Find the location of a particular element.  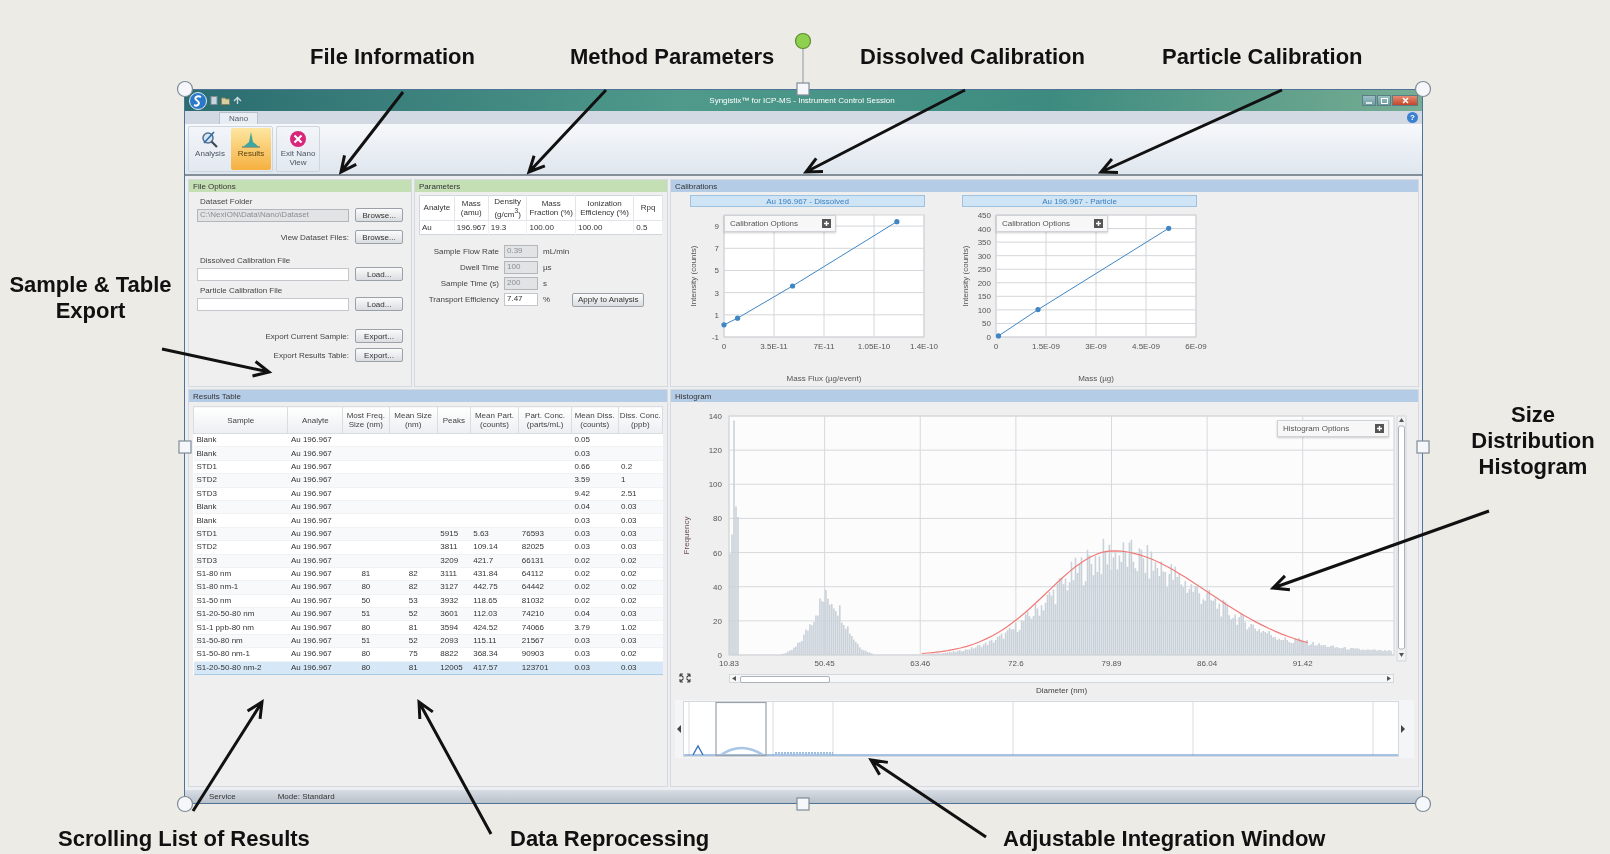

table-cell: 3811 is located at coordinates (454, 547).